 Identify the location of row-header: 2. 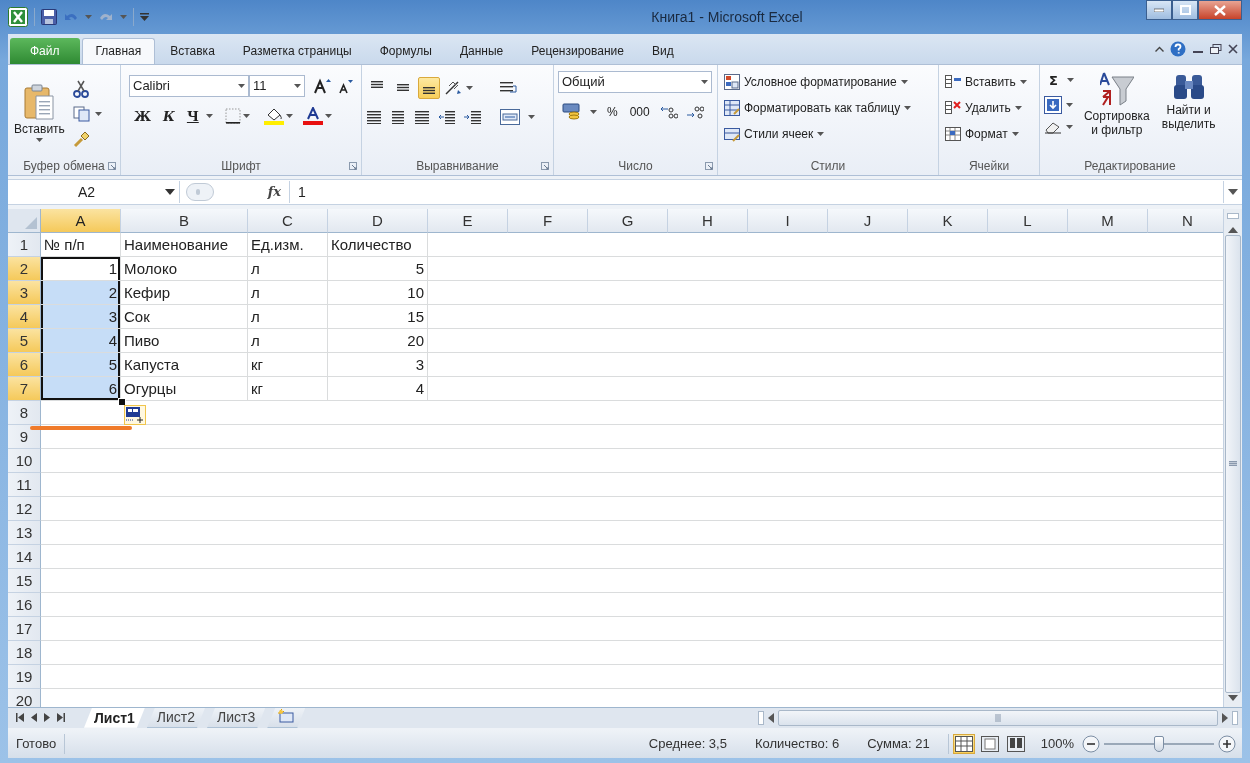
(24, 268).